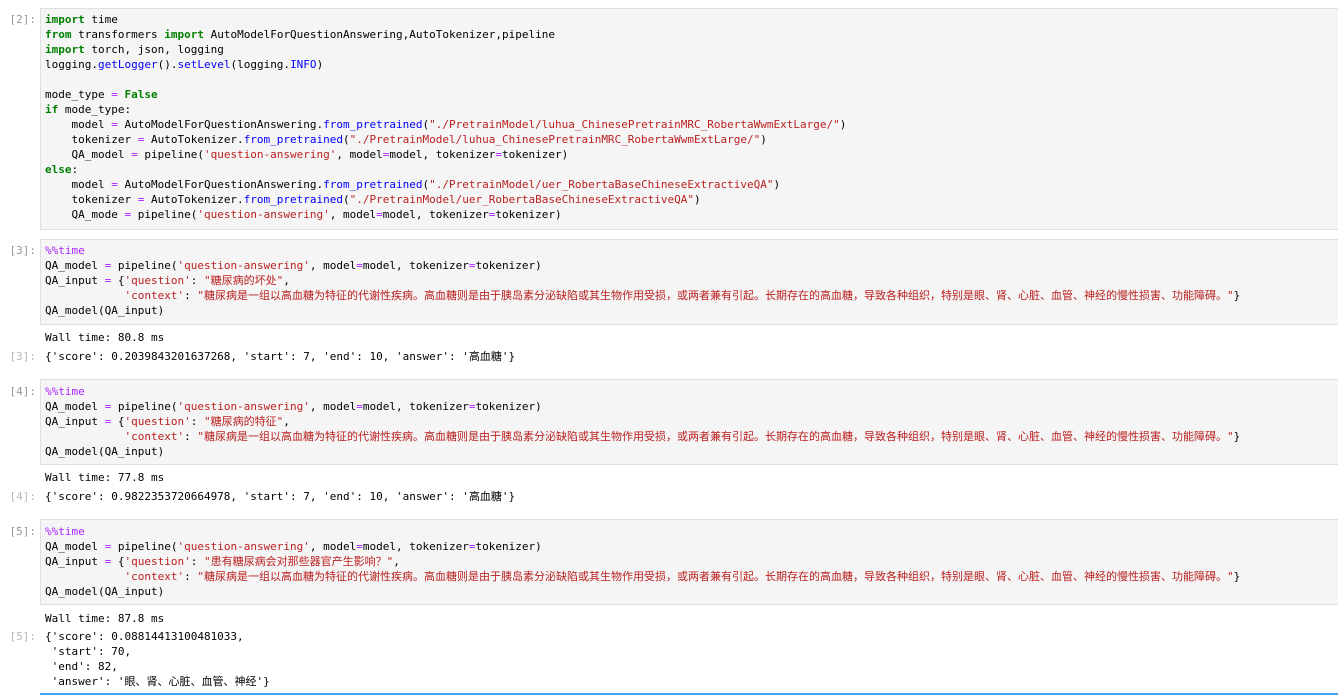 This screenshot has width=1338, height=696. What do you see at coordinates (23, 391) in the screenshot?
I see `cell-3-in-prompt: [4]:` at bounding box center [23, 391].